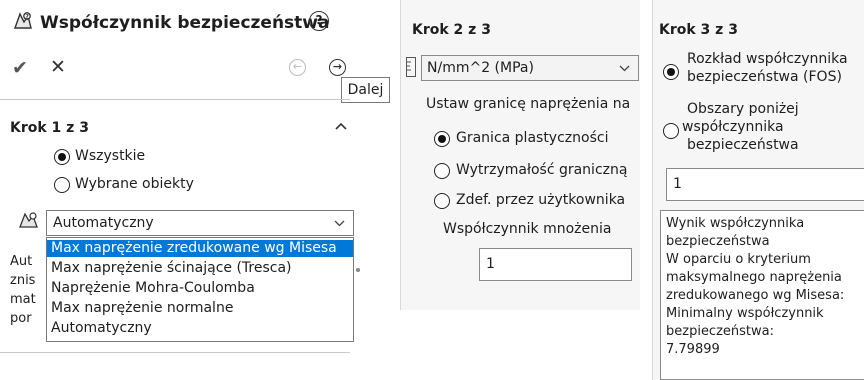 This screenshot has width=864, height=380. What do you see at coordinates (58, 67) in the screenshot?
I see `close-icon: ✕` at bounding box center [58, 67].